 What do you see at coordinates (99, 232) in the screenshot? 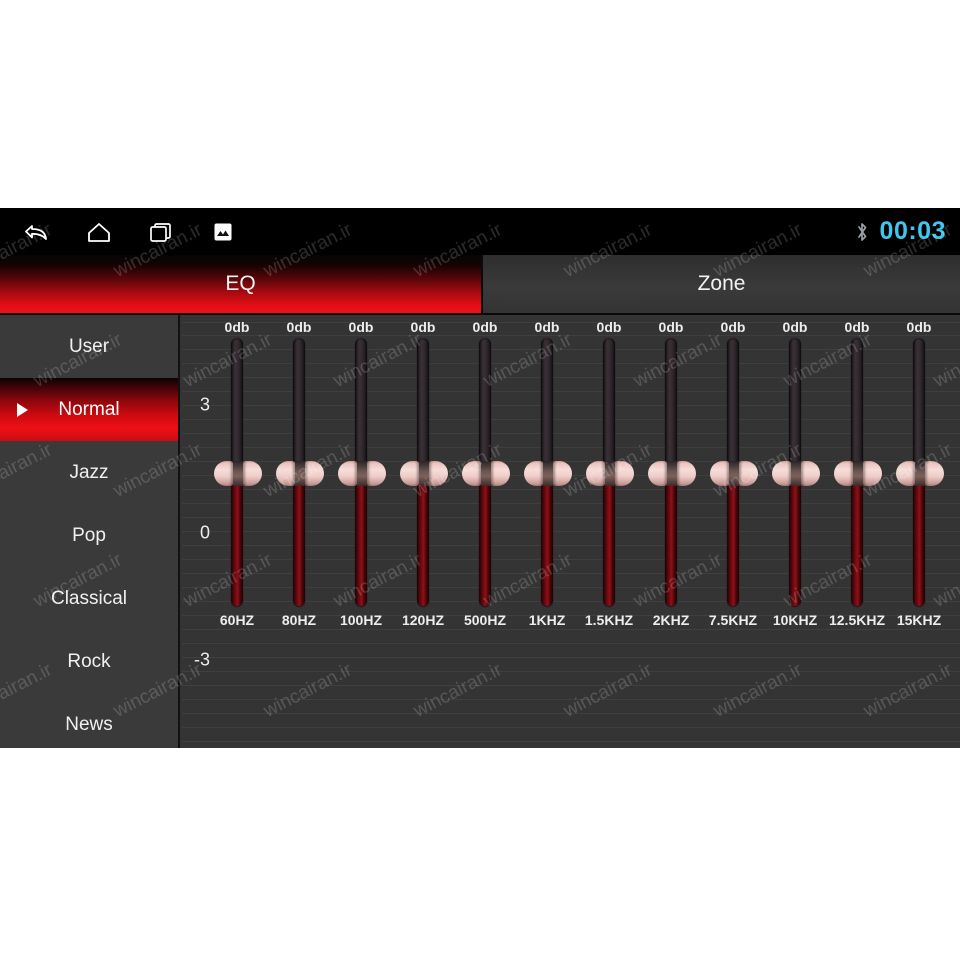
I see `home-icon` at bounding box center [99, 232].